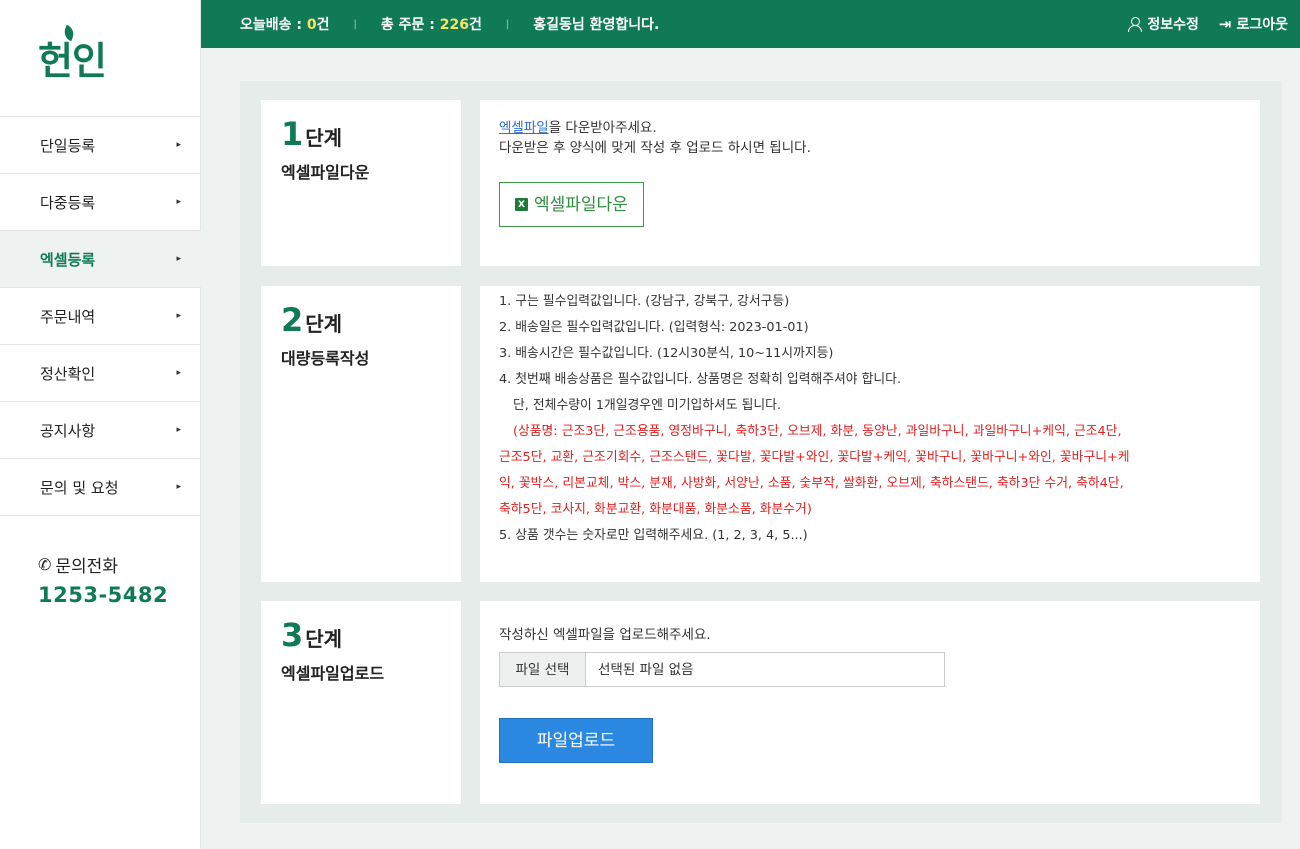 Image resolution: width=1300 pixels, height=849 pixels. I want to click on logout-button: ⇥ 로그아웃, so click(1253, 24).